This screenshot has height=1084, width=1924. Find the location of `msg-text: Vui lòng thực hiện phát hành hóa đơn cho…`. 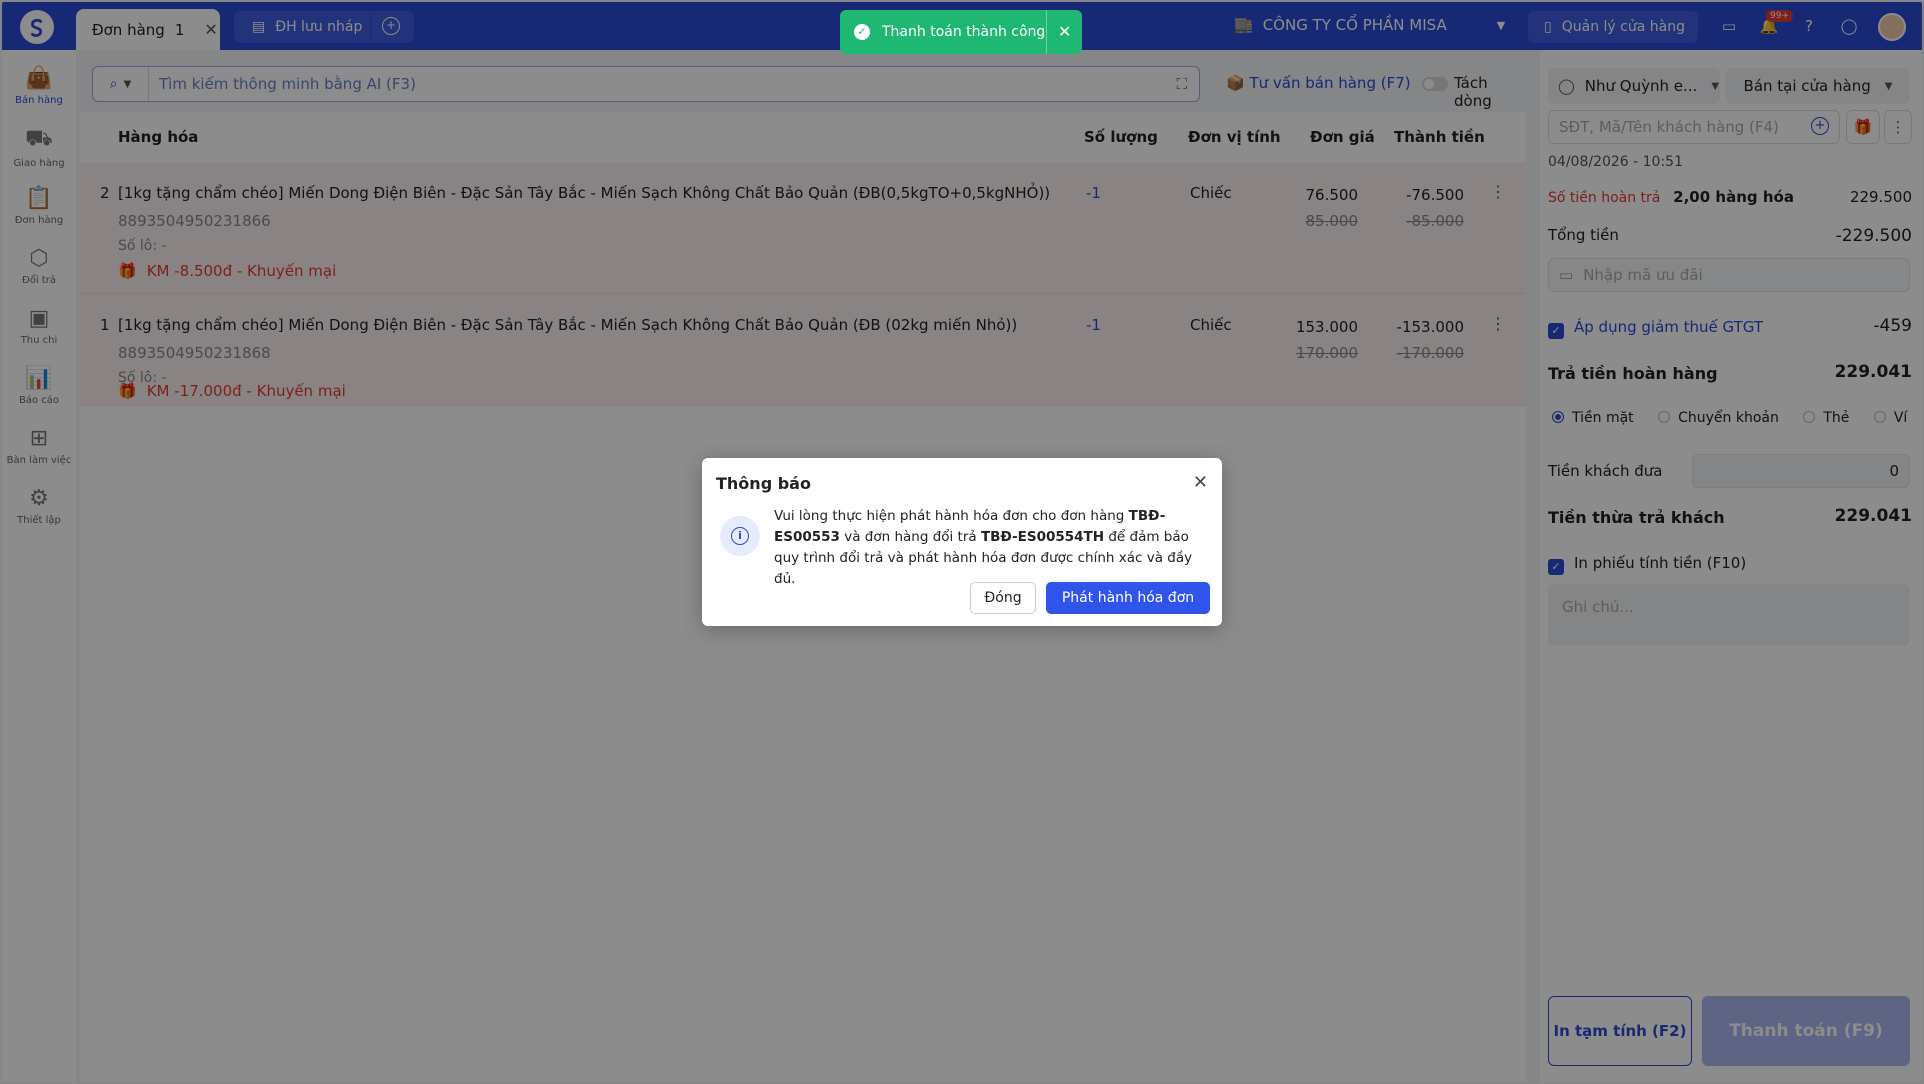

msg-text: Vui lòng thực hiện phát hành hóa đơn cho… is located at coordinates (951, 516).